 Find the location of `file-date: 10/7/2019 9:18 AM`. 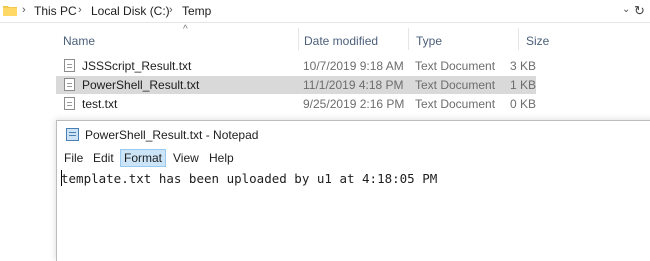

file-date: 10/7/2019 9:18 AM is located at coordinates (353, 66).